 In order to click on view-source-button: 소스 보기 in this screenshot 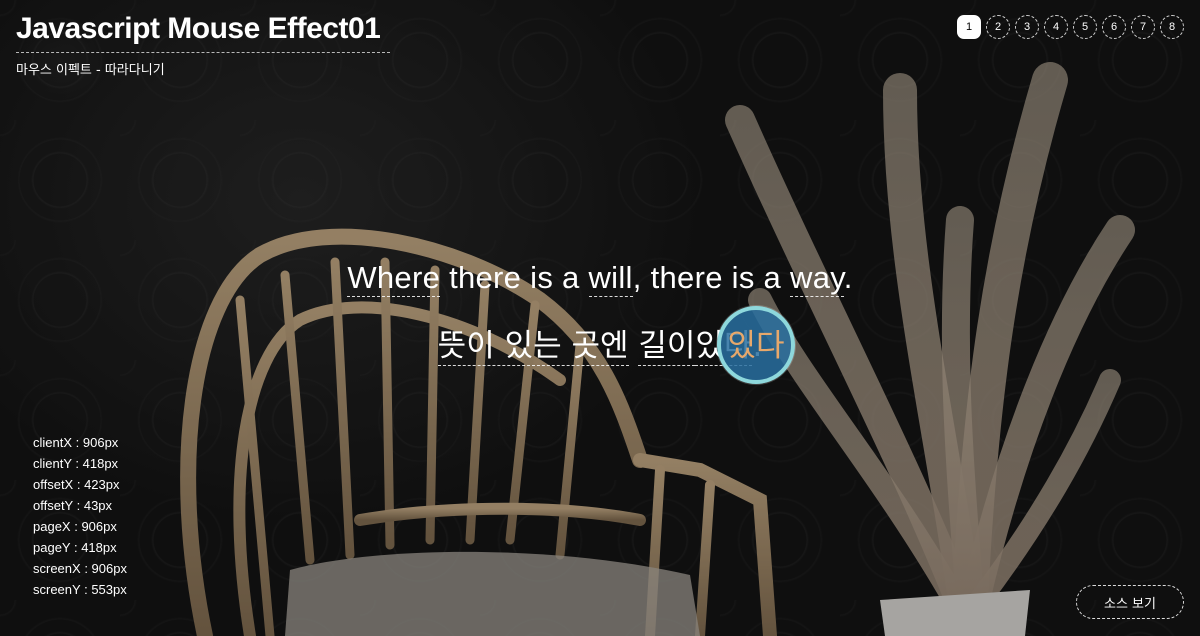, I will do `click(1130, 602)`.